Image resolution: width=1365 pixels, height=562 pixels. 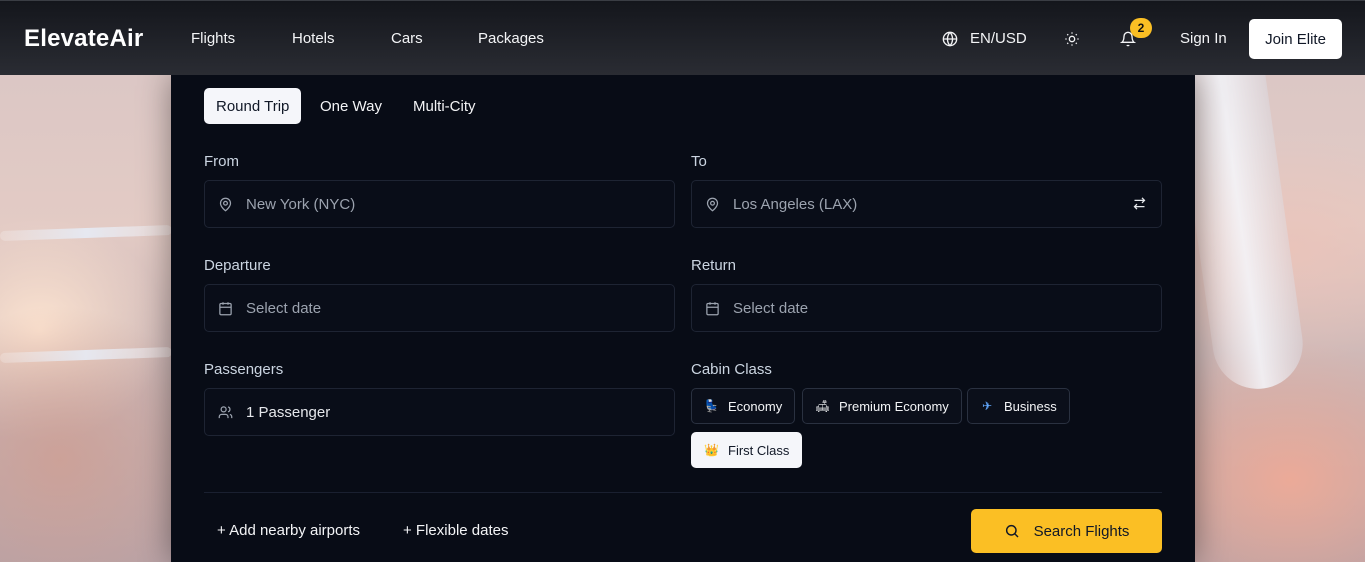 What do you see at coordinates (1012, 531) in the screenshot?
I see `search-icon` at bounding box center [1012, 531].